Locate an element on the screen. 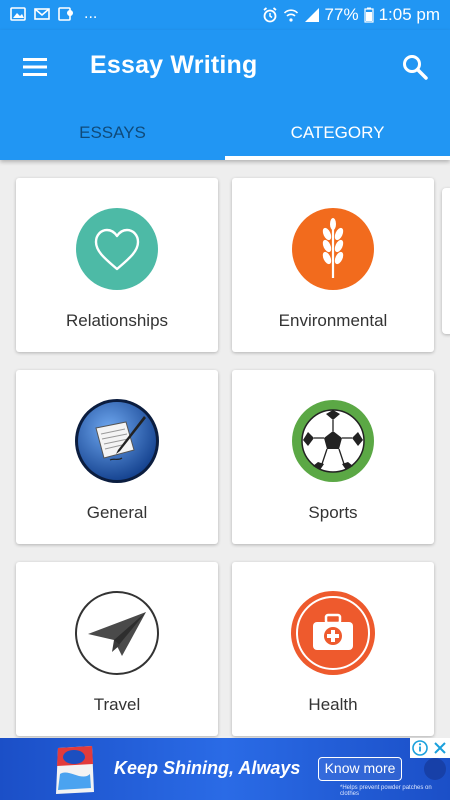 The height and width of the screenshot is (800, 450). battery-icon is located at coordinates (368, 15).